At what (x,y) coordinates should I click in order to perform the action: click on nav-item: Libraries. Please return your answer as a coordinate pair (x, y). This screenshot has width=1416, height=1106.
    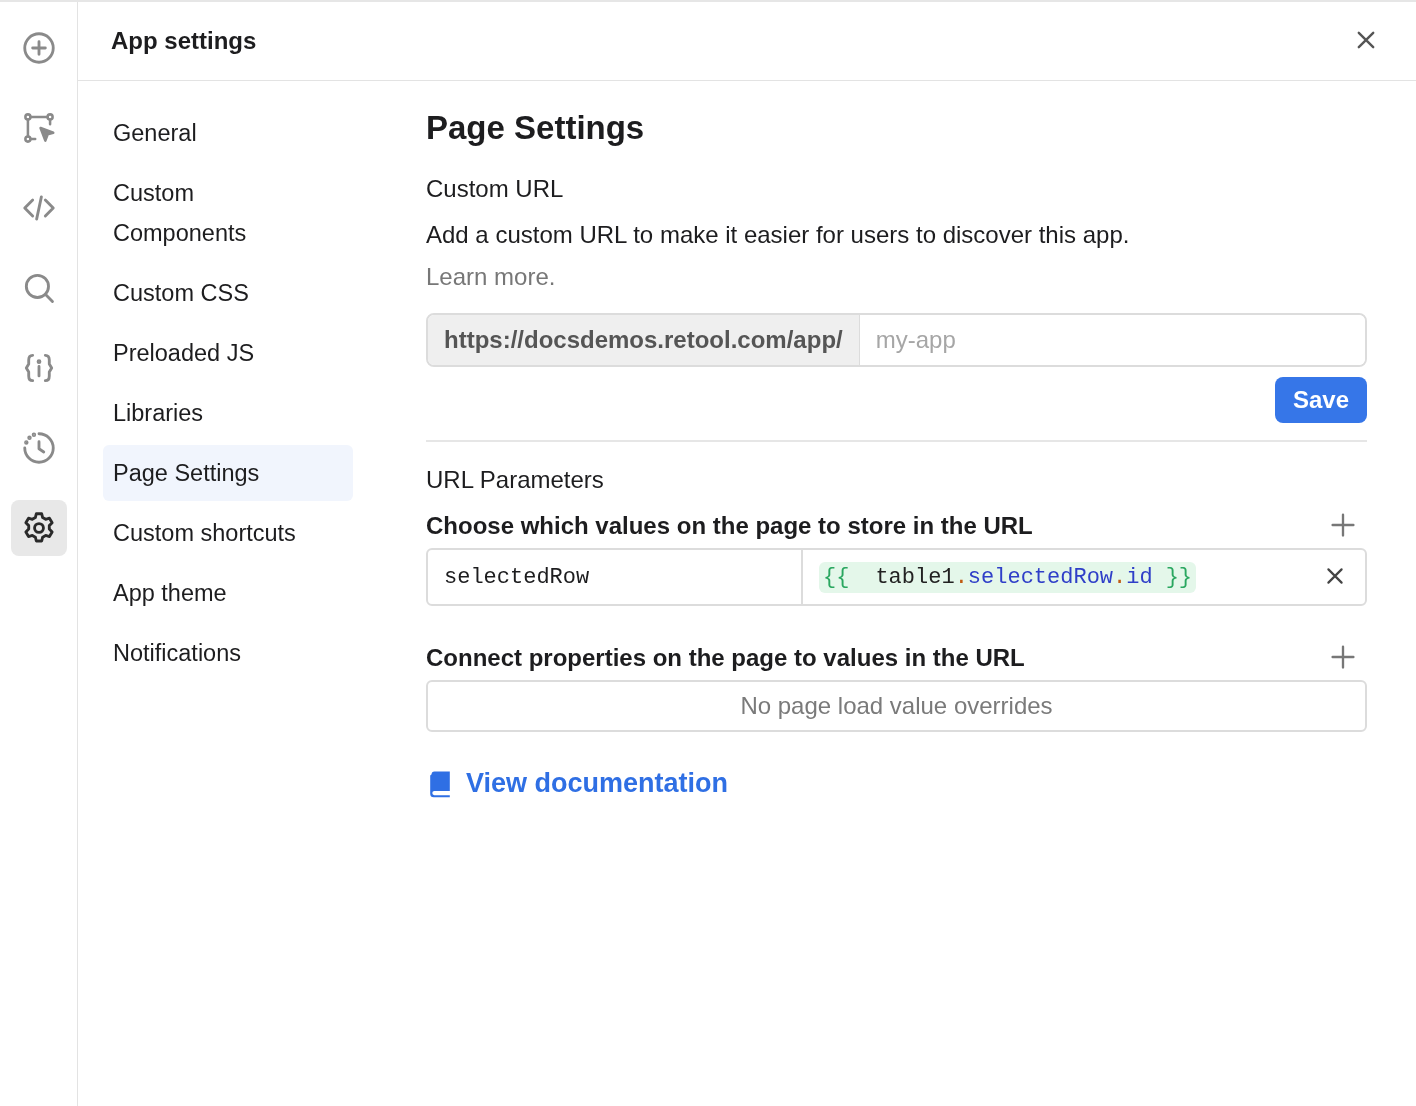
    Looking at the image, I should click on (228, 413).